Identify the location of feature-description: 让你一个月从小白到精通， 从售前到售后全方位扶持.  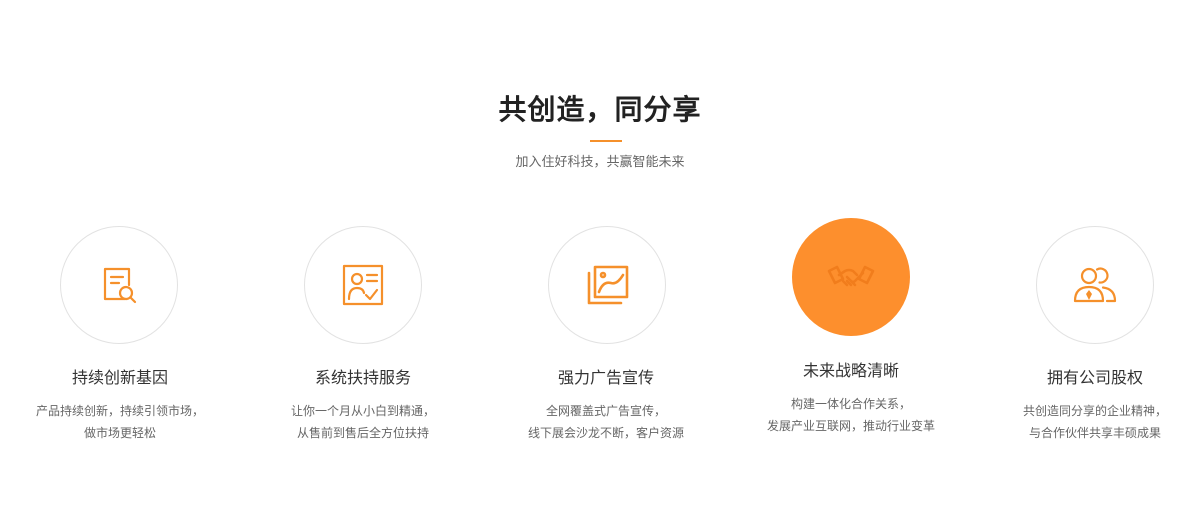
(363, 422).